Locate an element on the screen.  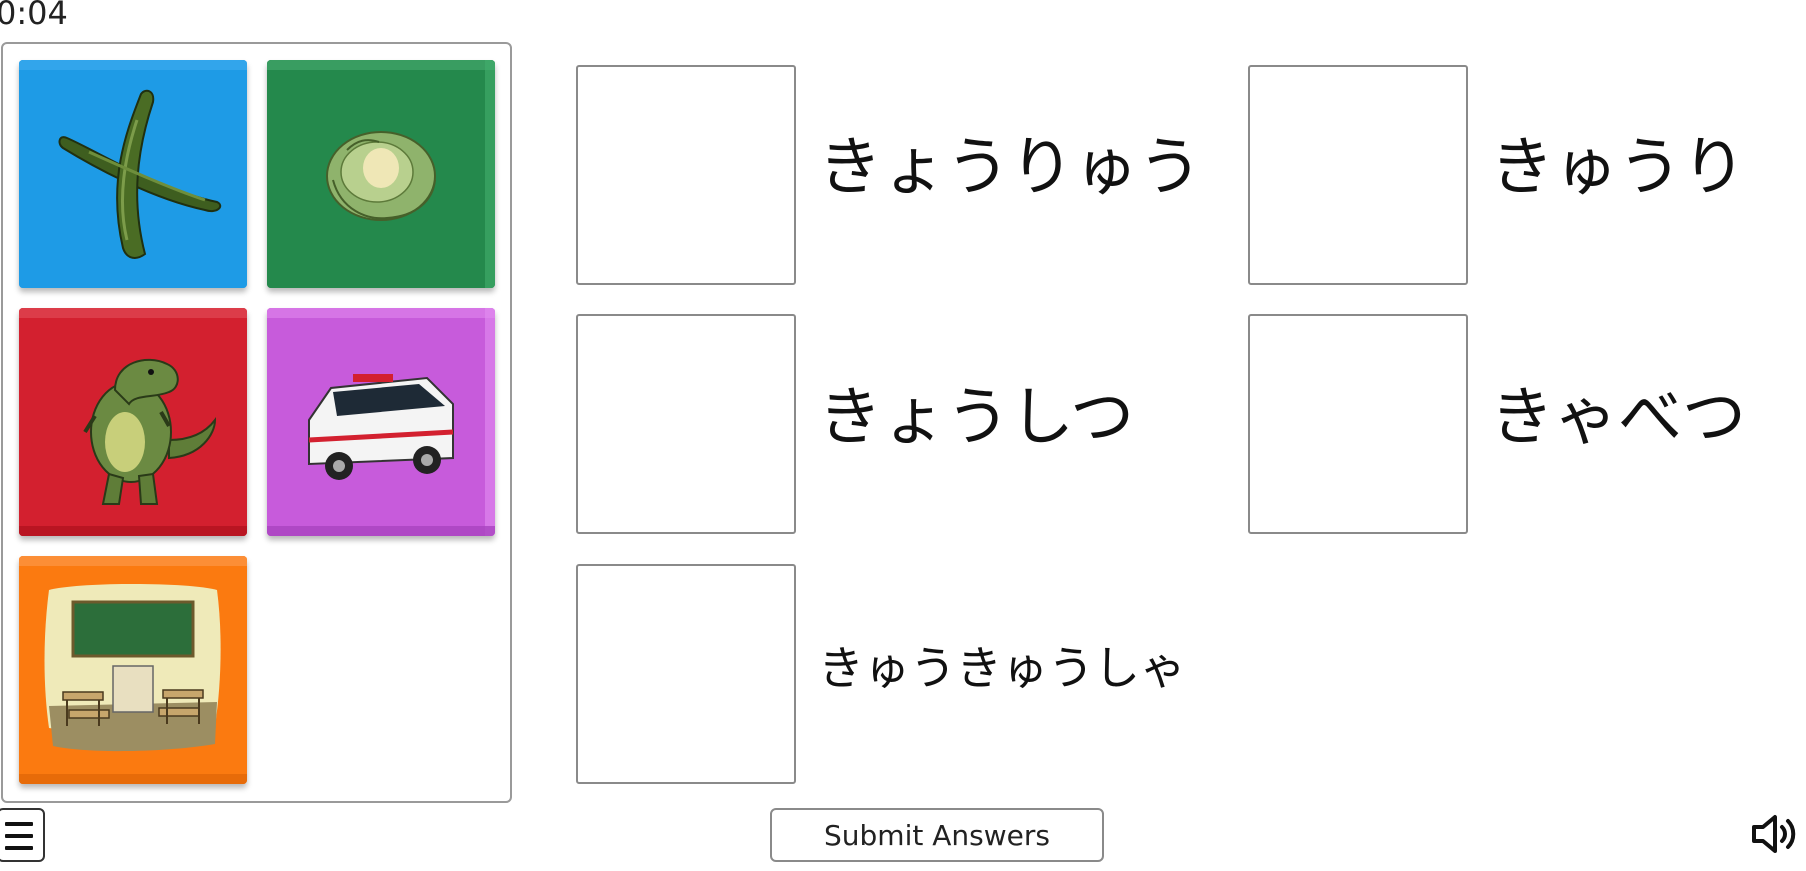
cucumber-image is located at coordinates (133, 174).